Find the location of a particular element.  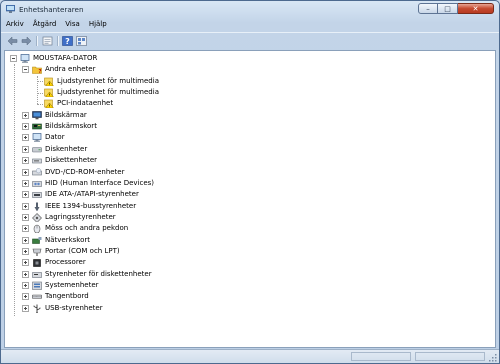

tree-category-item: Processorer is located at coordinates (54, 262).